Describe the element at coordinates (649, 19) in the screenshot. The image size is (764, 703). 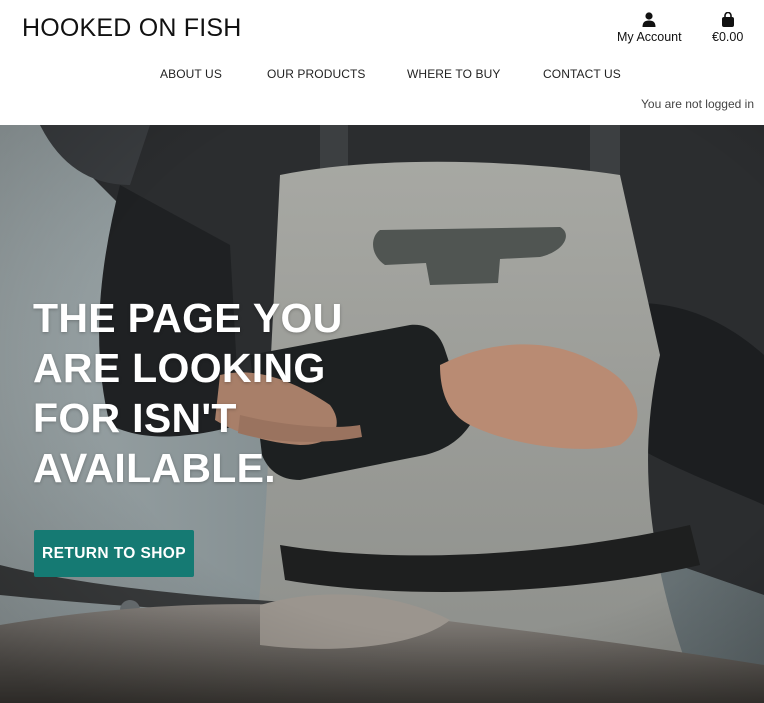
I see `user-icon` at that location.